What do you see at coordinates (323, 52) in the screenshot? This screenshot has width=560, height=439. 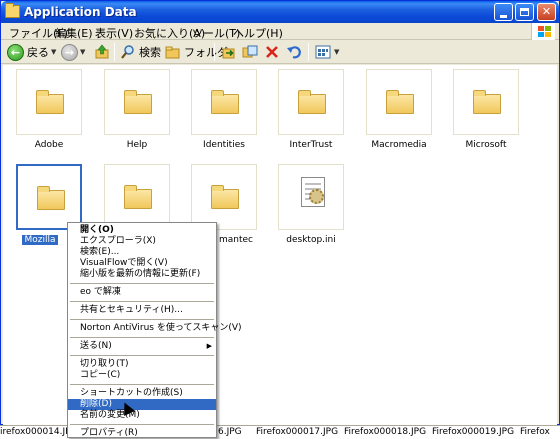 I see `views-grid-icon` at bounding box center [323, 52].